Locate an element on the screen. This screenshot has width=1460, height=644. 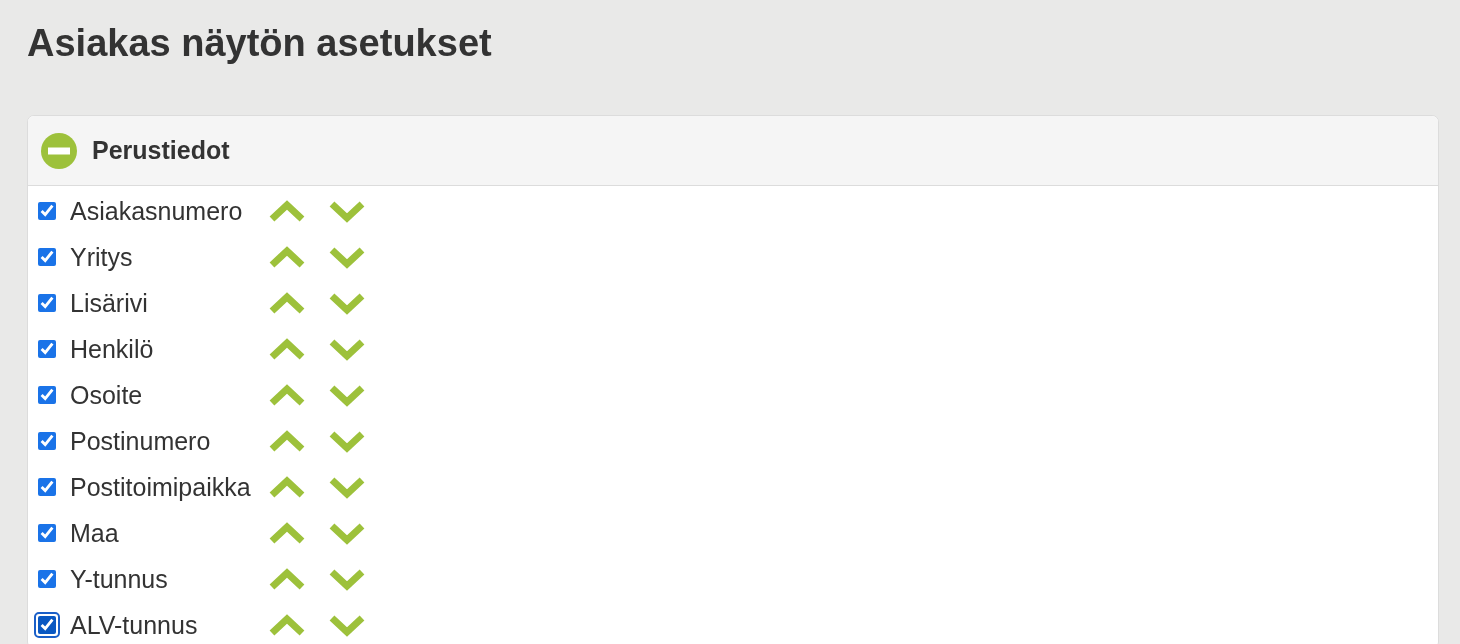
field-label: Lisärivi is located at coordinates (109, 303).